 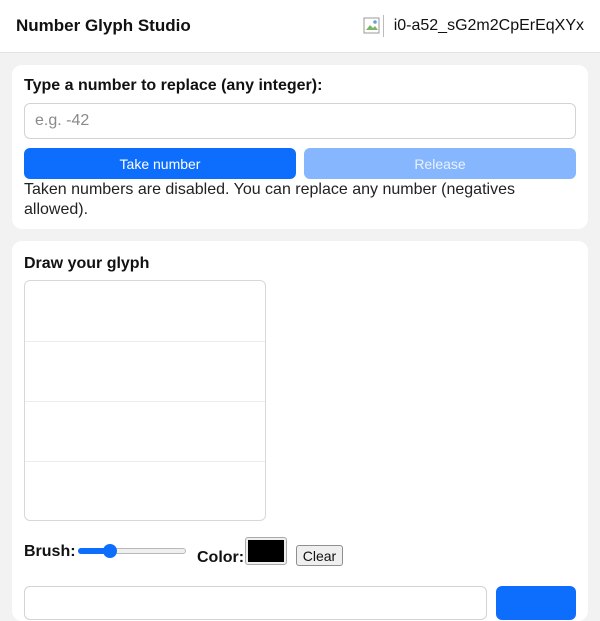 What do you see at coordinates (488, 25) in the screenshot?
I see `user-id: i0-a52_sG2m2CpErEqXYx` at bounding box center [488, 25].